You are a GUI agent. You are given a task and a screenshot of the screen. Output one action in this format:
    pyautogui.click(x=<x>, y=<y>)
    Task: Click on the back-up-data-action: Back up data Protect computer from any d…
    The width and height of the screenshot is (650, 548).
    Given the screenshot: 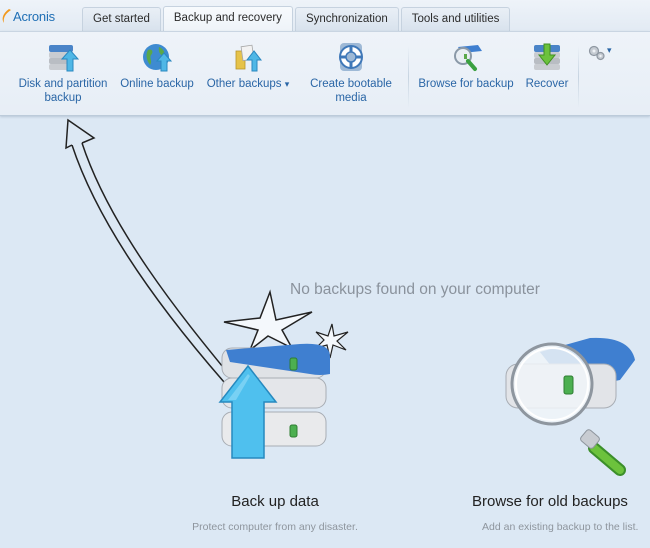 What is the action you would take?
    pyautogui.click(x=275, y=414)
    